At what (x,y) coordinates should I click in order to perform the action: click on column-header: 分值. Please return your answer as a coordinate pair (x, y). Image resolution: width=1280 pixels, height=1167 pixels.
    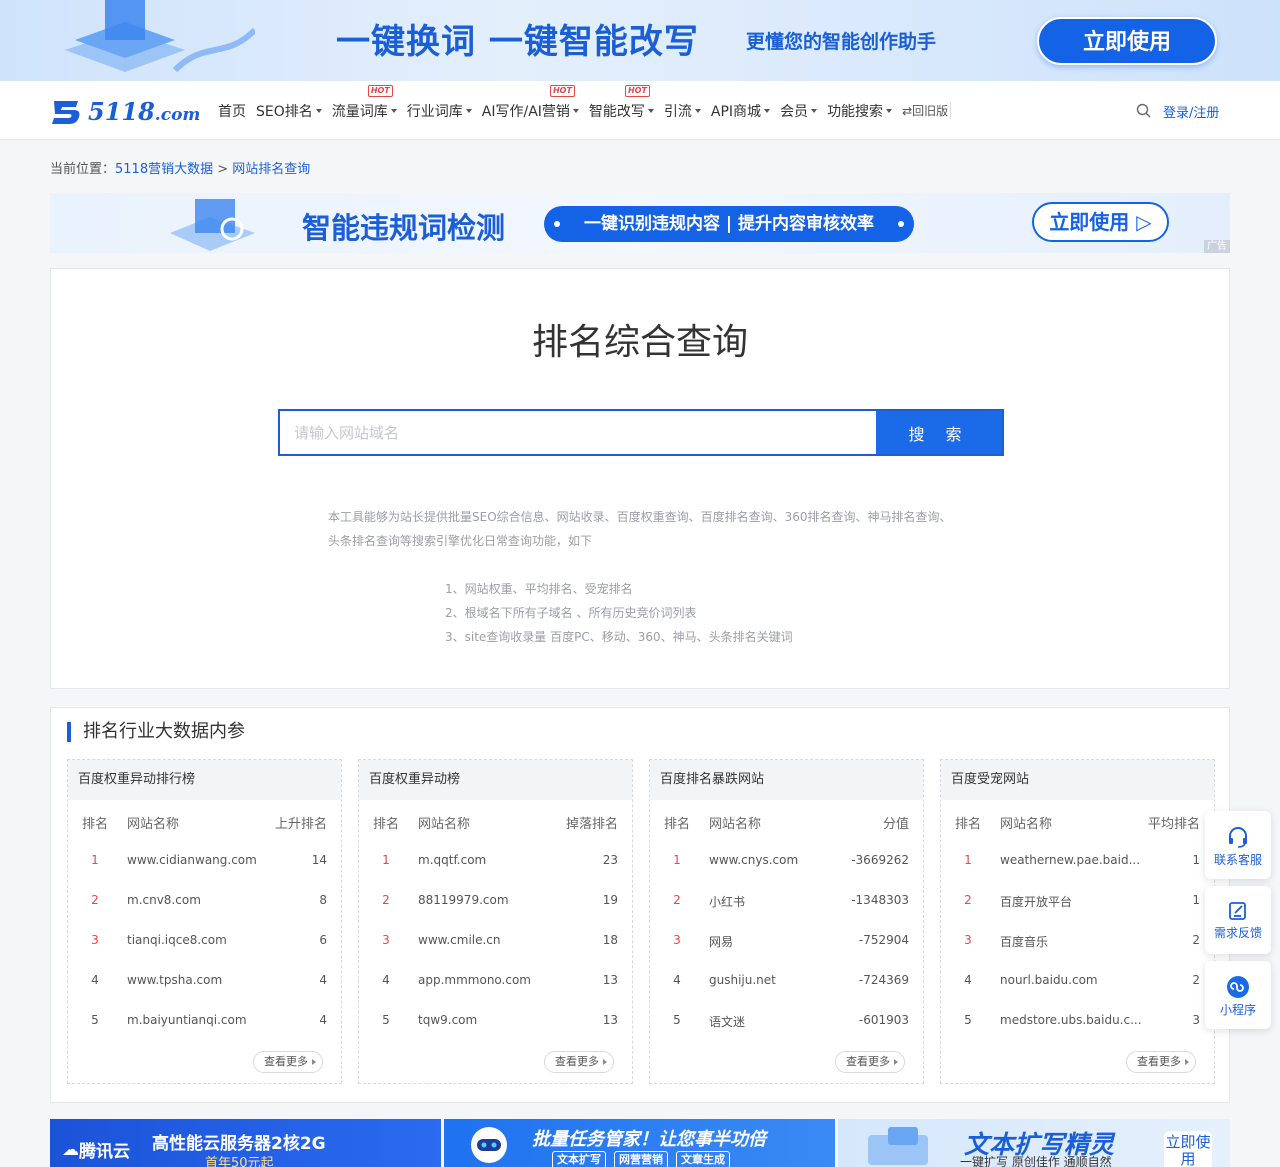
    Looking at the image, I should click on (895, 824).